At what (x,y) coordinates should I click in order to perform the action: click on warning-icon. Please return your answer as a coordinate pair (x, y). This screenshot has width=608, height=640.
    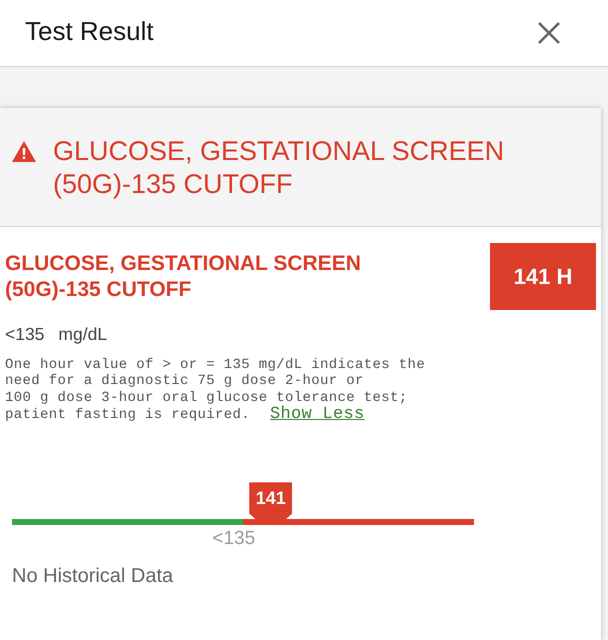
    Looking at the image, I should click on (24, 151).